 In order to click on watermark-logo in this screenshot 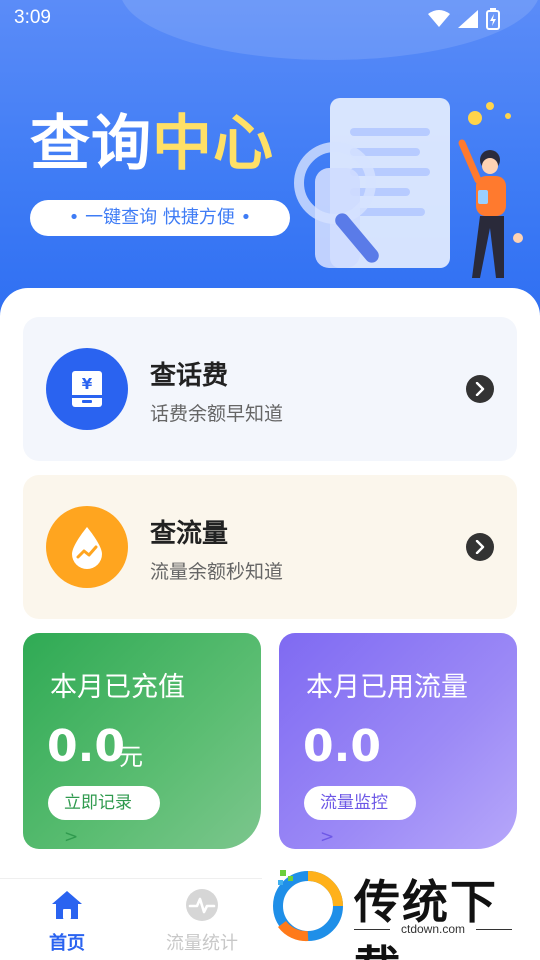, I will do `click(308, 906)`.